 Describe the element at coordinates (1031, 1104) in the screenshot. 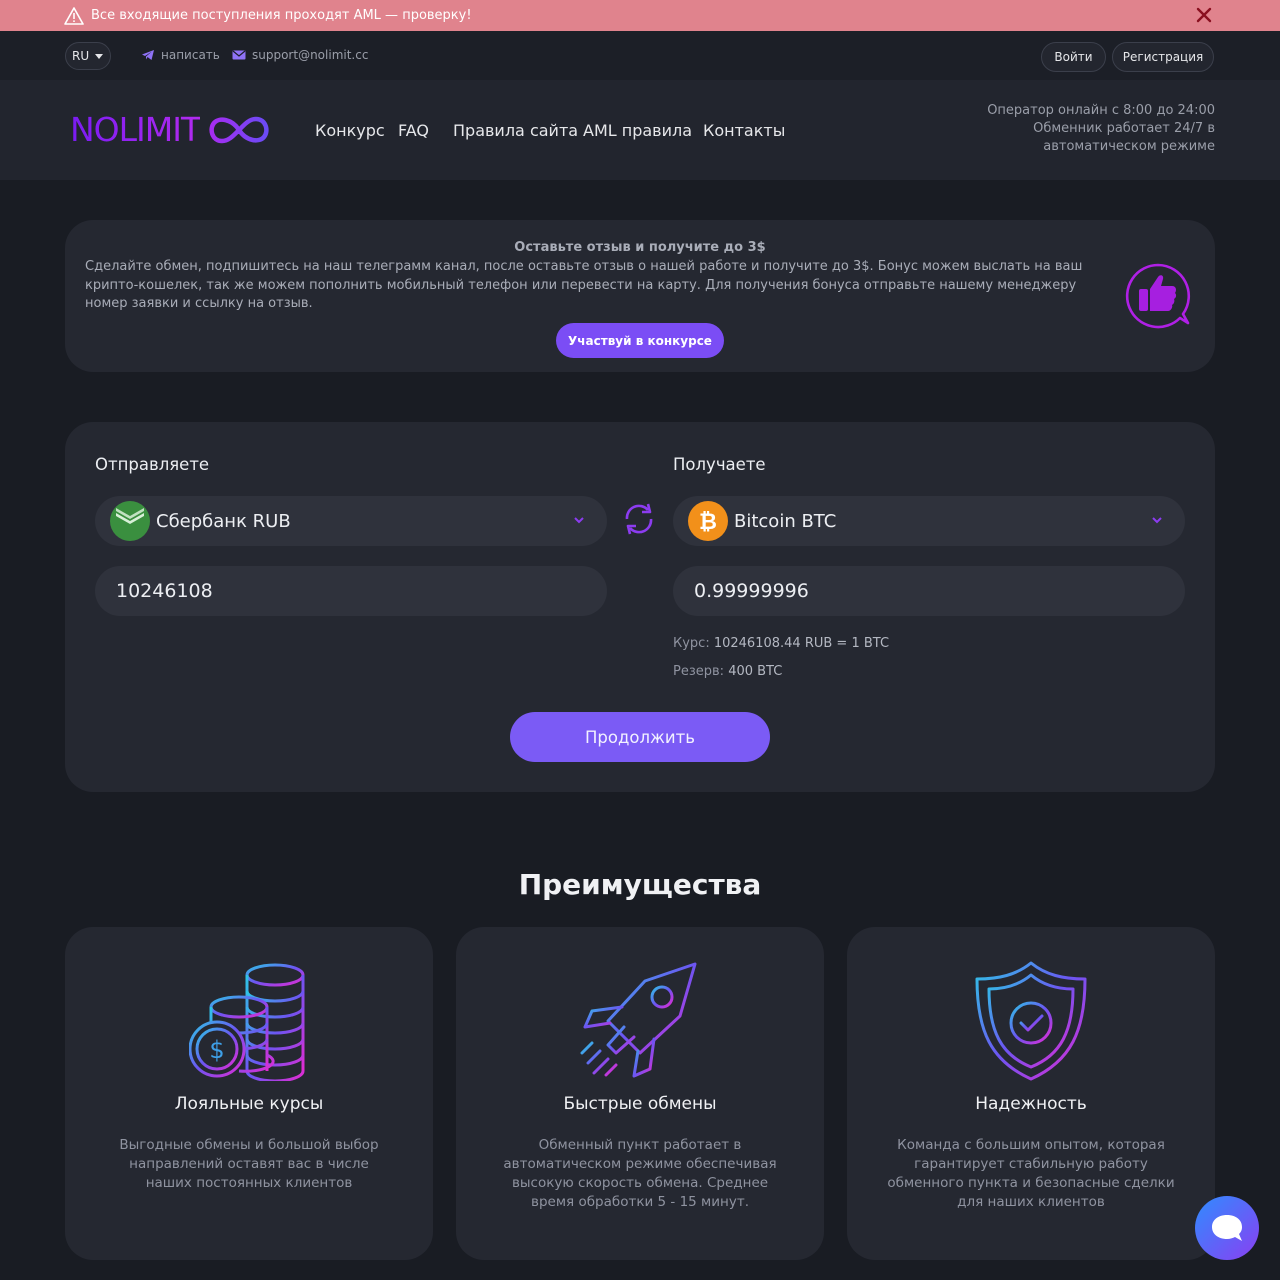

I see `advantage-title: Надежность` at that location.